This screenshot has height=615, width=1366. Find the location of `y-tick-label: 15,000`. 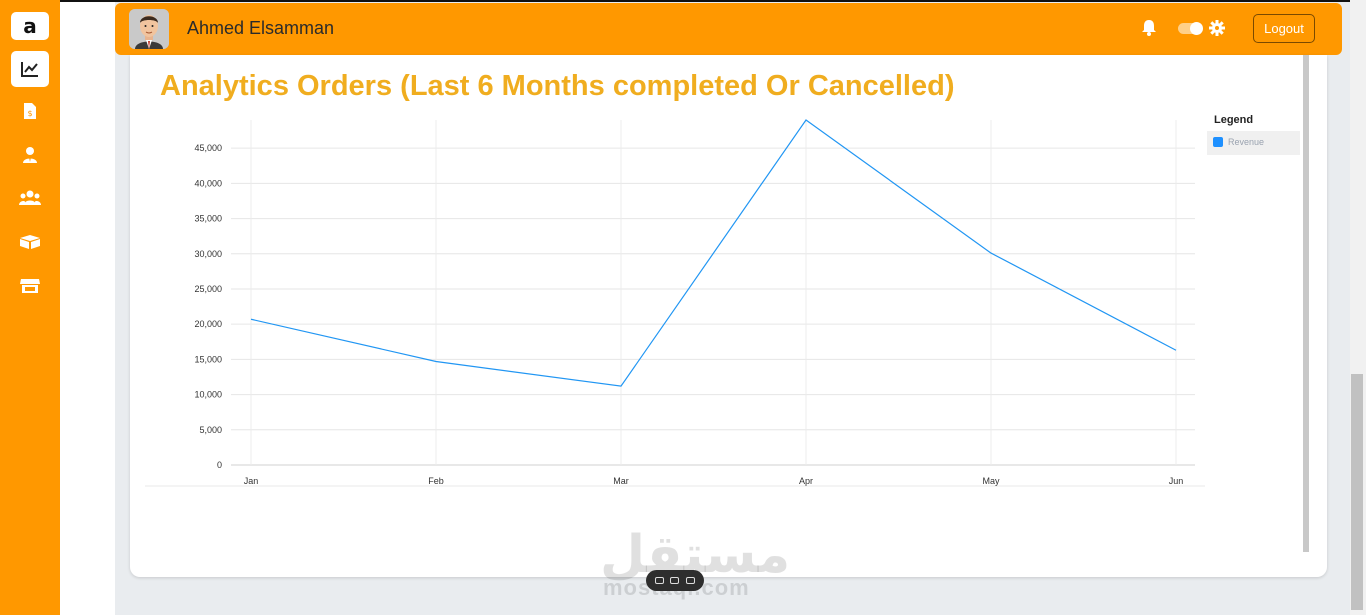

y-tick-label: 15,000 is located at coordinates (208, 359).